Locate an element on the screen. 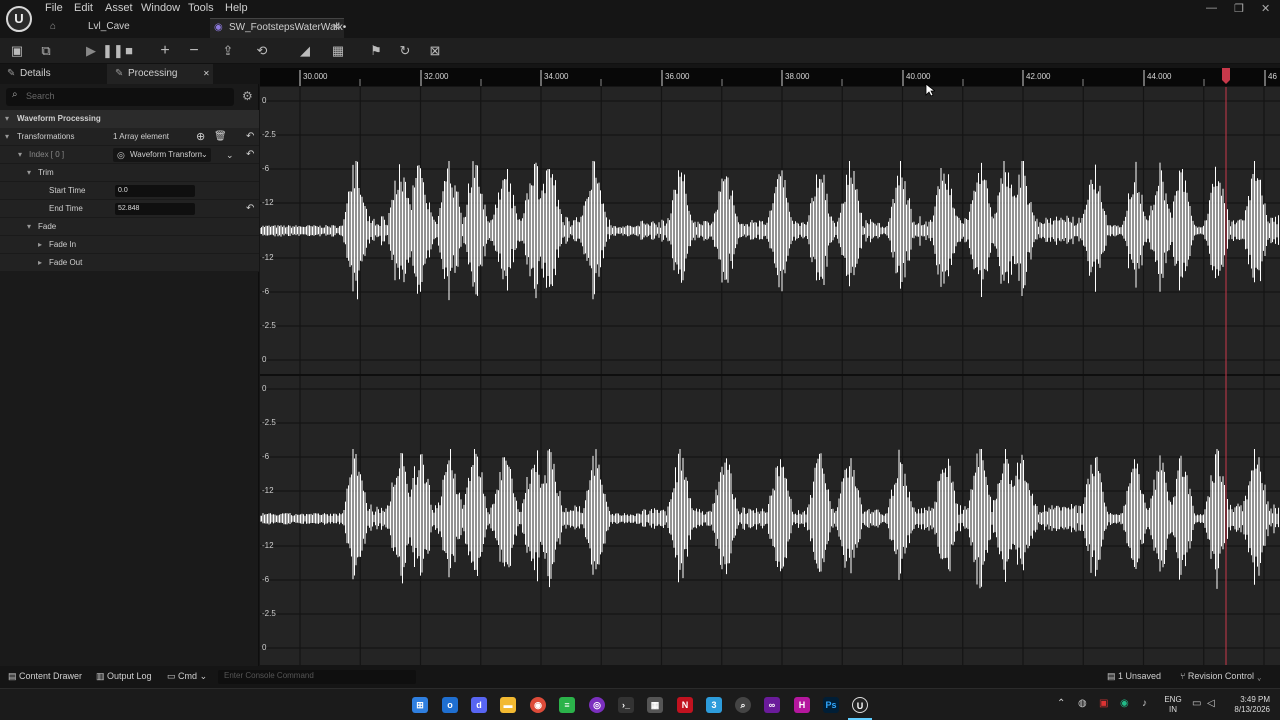  chevron-down-icon: ⌄ is located at coordinates (230, 155).